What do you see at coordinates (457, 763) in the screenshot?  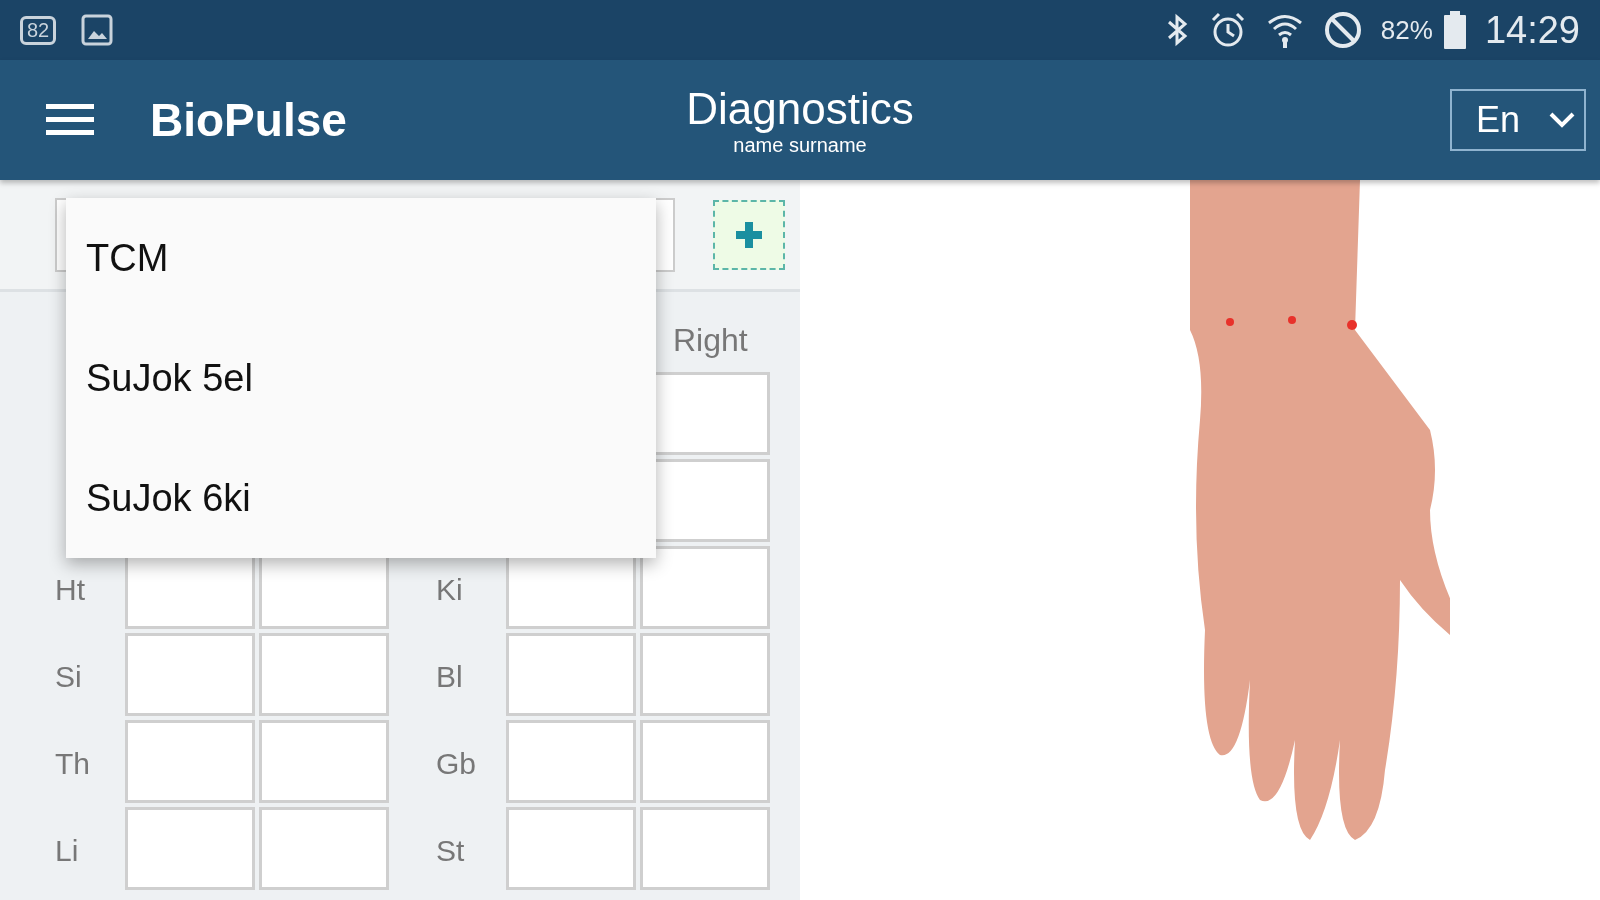 I see `row-label: Gb` at bounding box center [457, 763].